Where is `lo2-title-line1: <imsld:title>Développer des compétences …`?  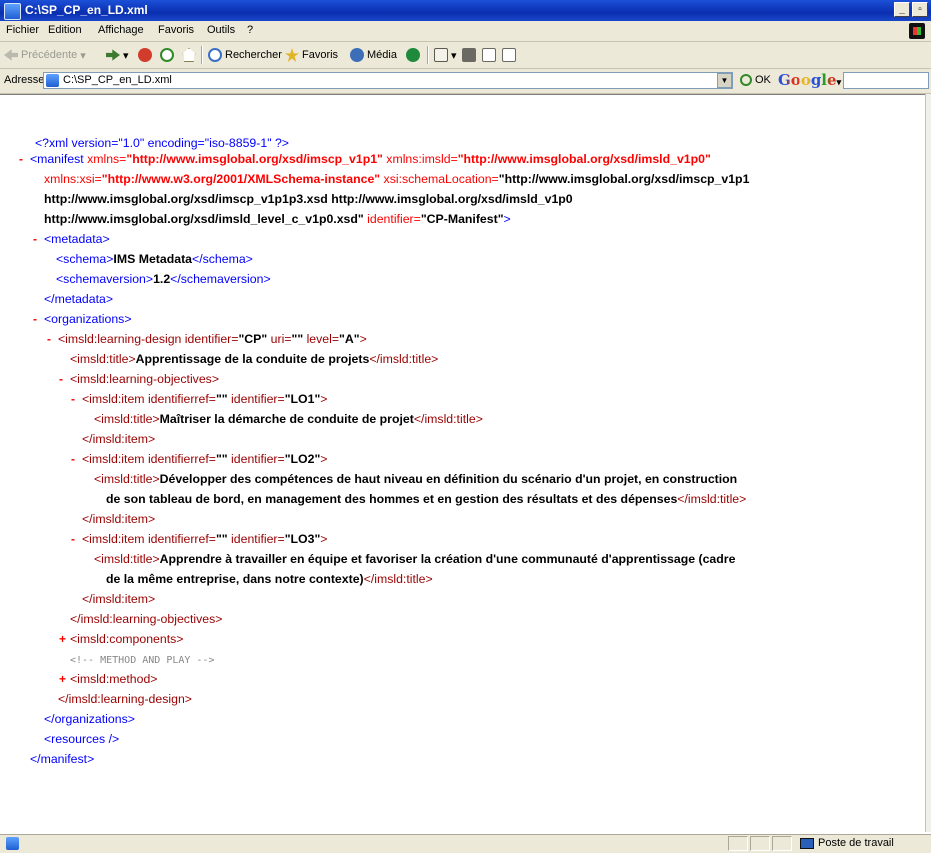 lo2-title-line1: <imsld:title>Développer des compétences … is located at coordinates (415, 479).